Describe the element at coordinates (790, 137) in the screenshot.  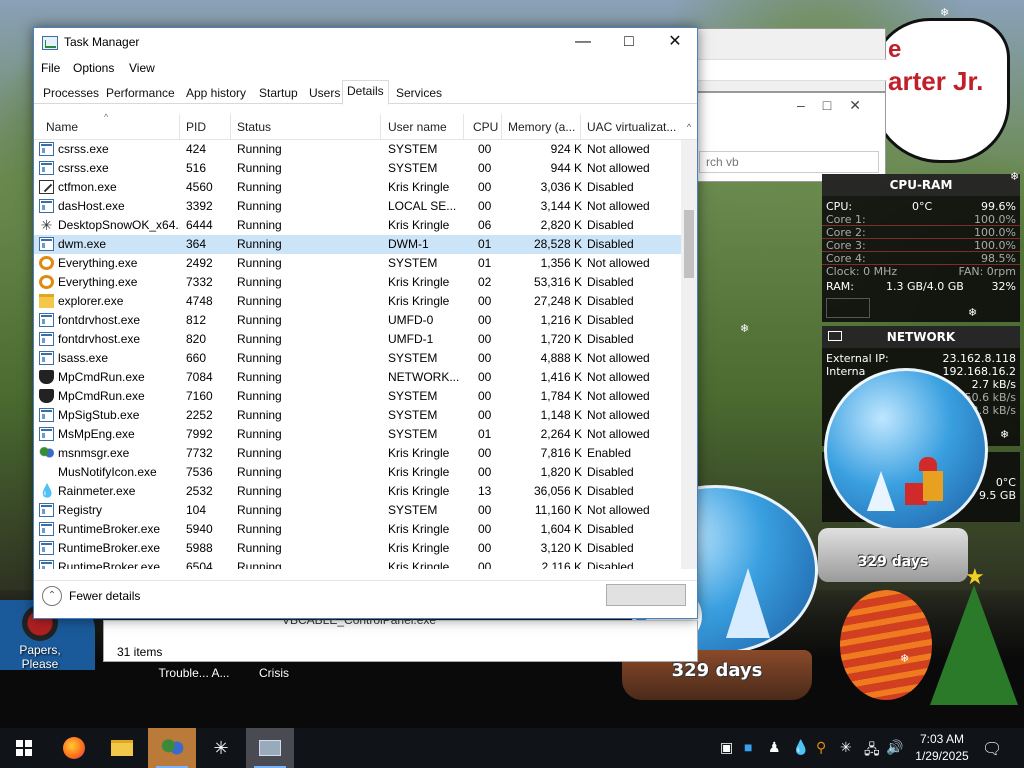
I see `background-explorer-window: –□✕ rch vb` at that location.